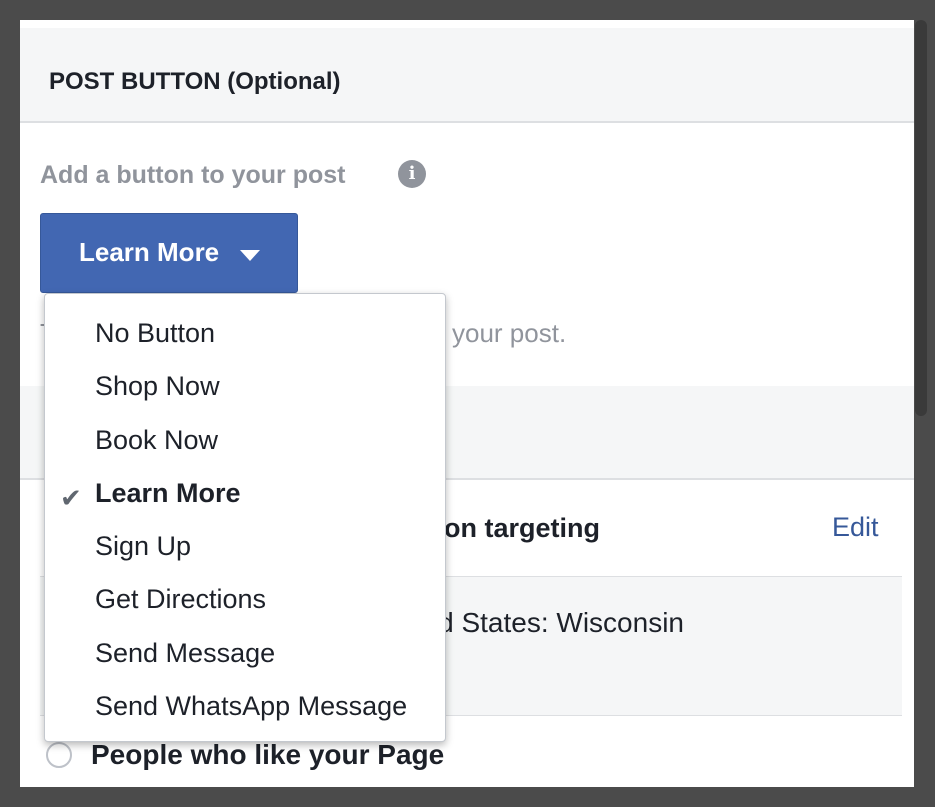 The height and width of the screenshot is (807, 935). Describe the element at coordinates (268, 754) in the screenshot. I see `audience-radio-label: People who like your Page` at that location.